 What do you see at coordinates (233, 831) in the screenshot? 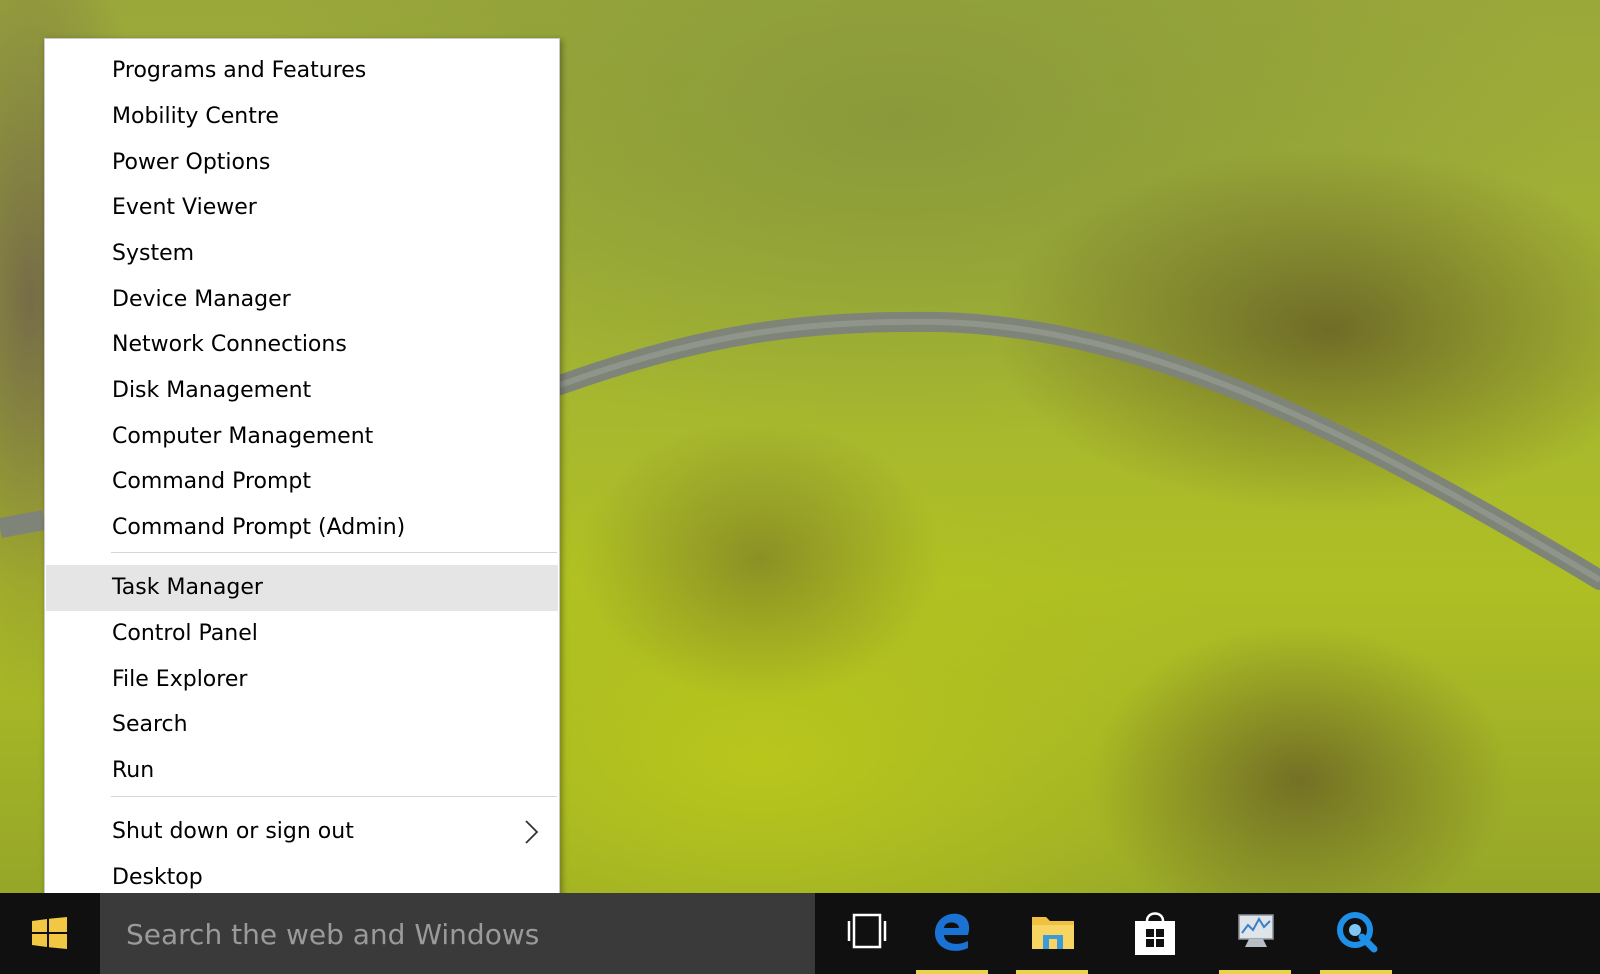
I see `menu-item-label: Shut down or sign out` at bounding box center [233, 831].